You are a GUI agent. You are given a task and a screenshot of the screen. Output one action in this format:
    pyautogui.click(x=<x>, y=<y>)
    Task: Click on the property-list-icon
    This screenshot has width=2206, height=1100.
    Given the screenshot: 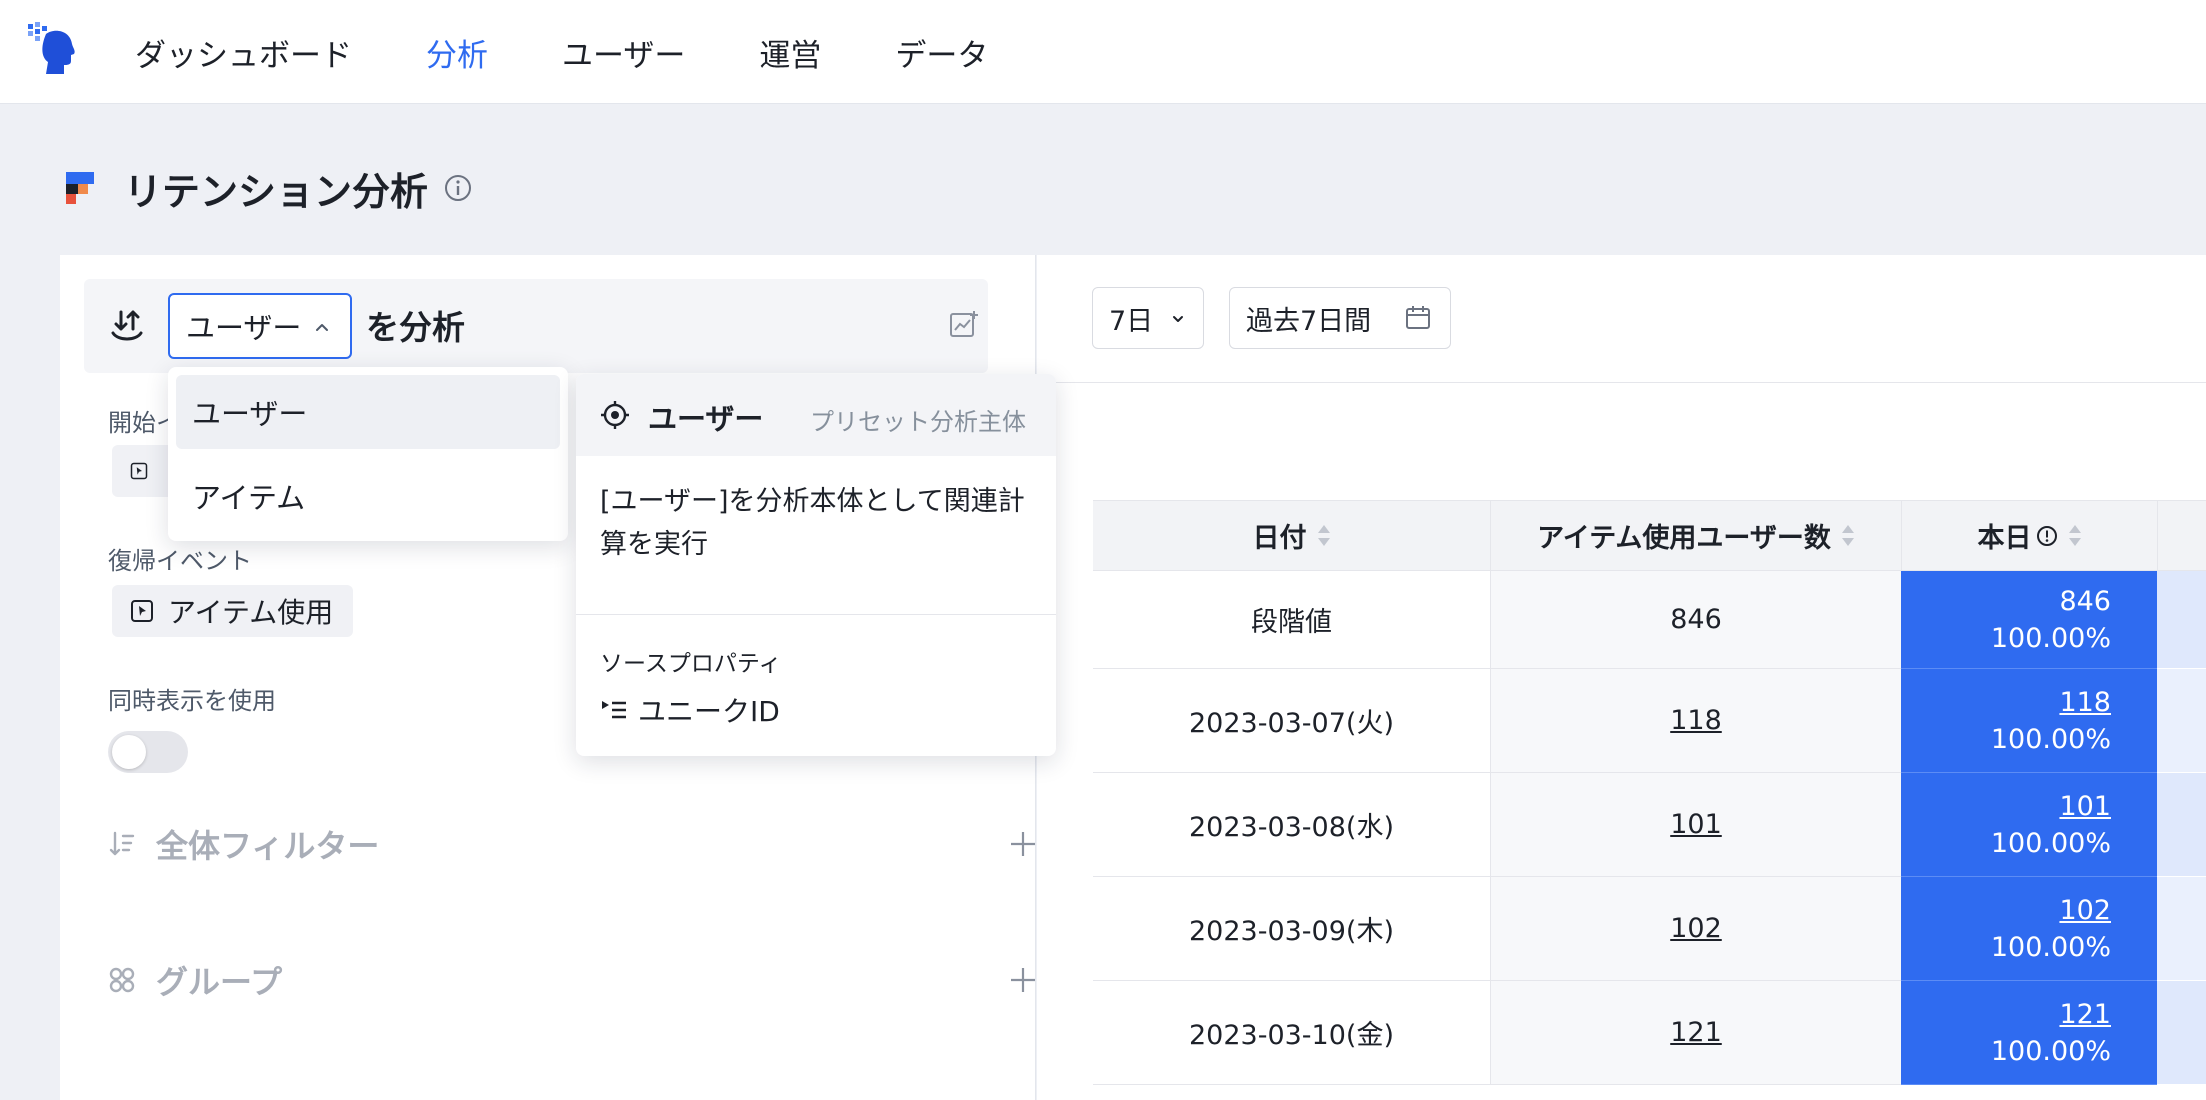 What is the action you would take?
    pyautogui.click(x=614, y=710)
    